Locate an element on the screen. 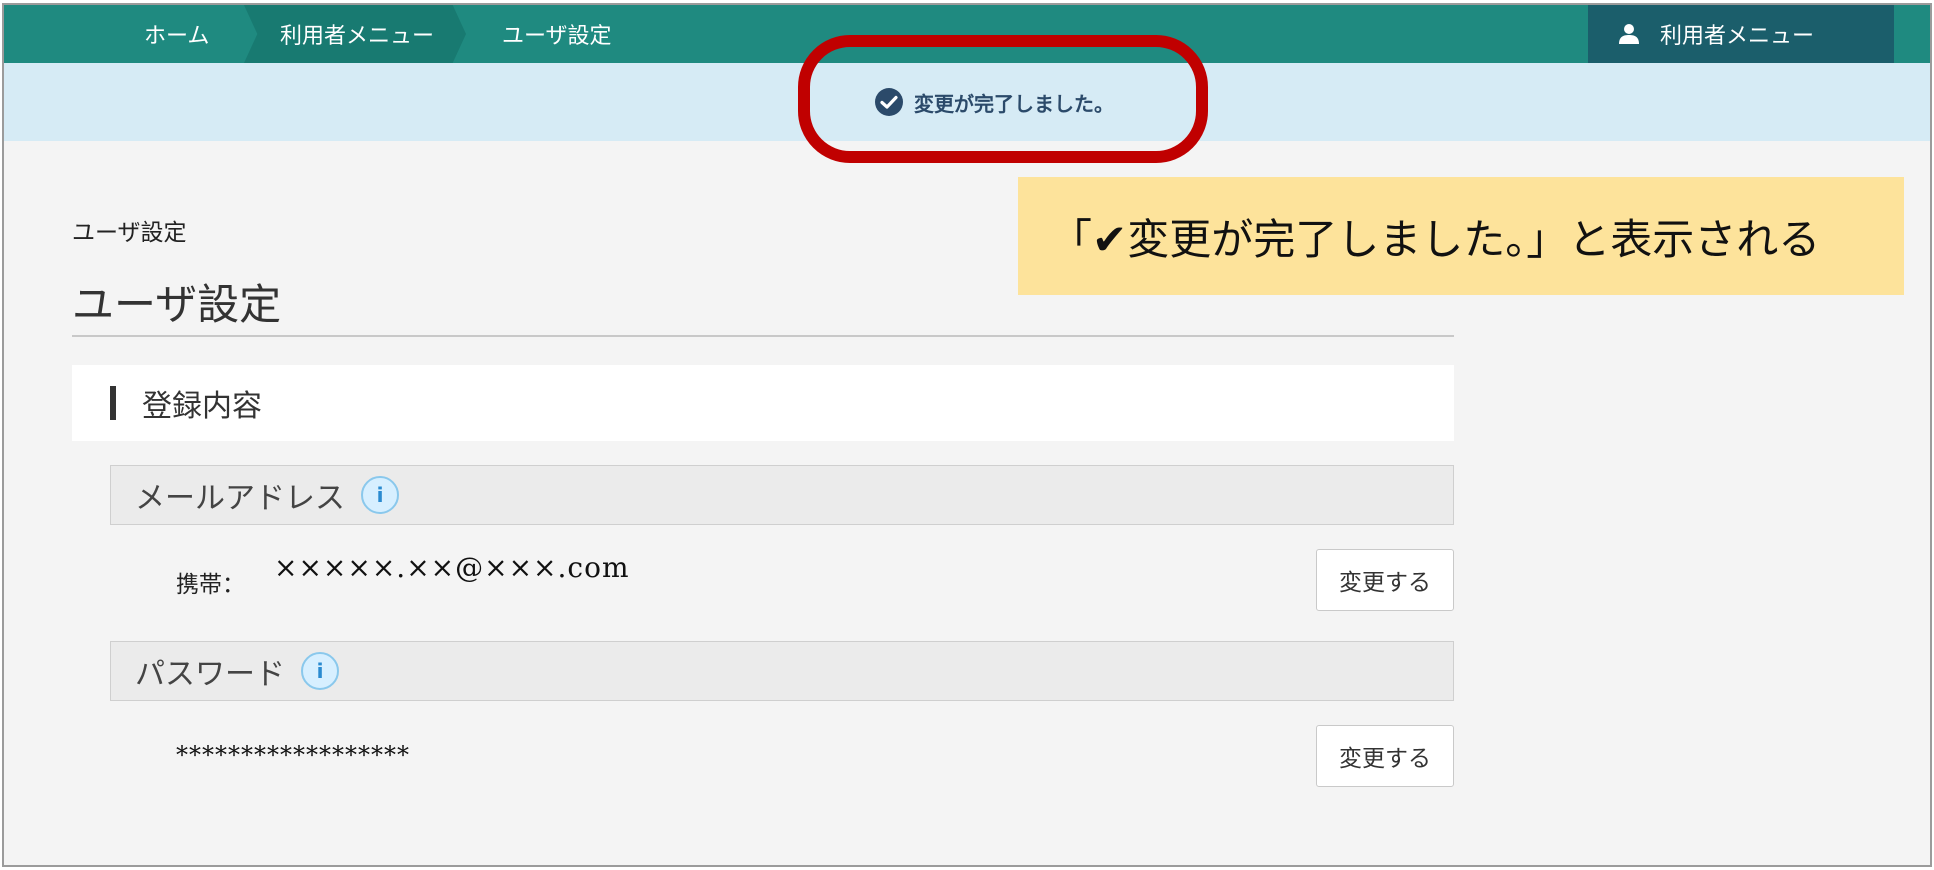 This screenshot has height=870, width=1934. email-prefix: 携帯： is located at coordinates (210, 585).